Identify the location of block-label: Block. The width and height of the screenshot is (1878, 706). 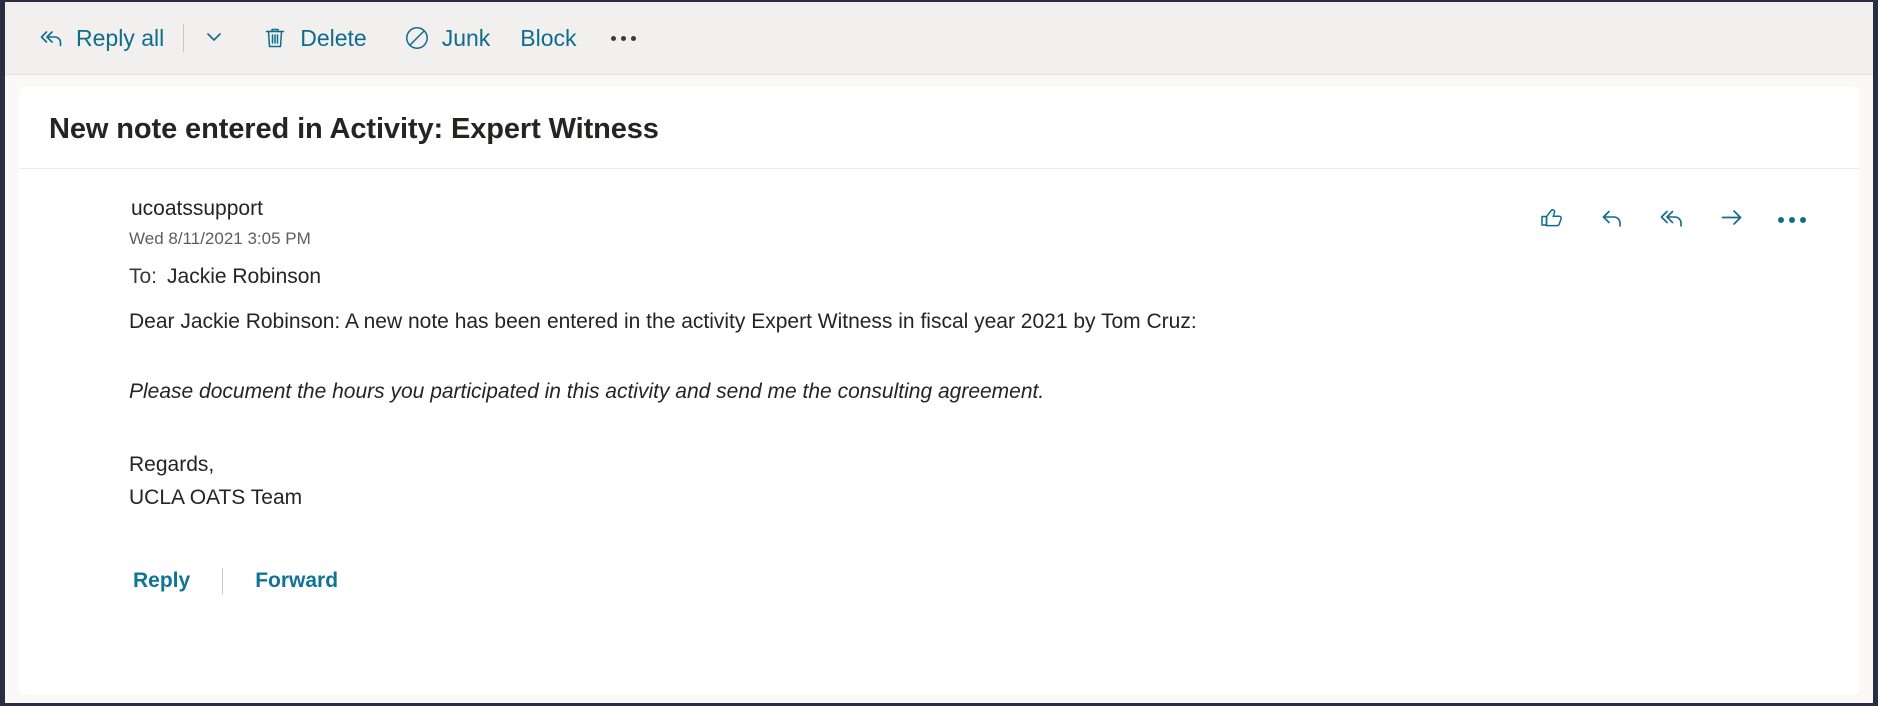
(548, 37).